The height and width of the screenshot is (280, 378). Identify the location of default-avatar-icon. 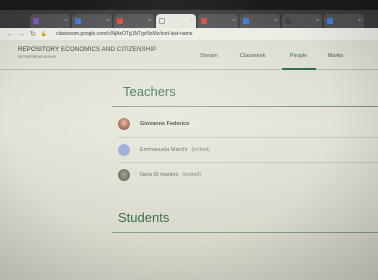
(124, 150).